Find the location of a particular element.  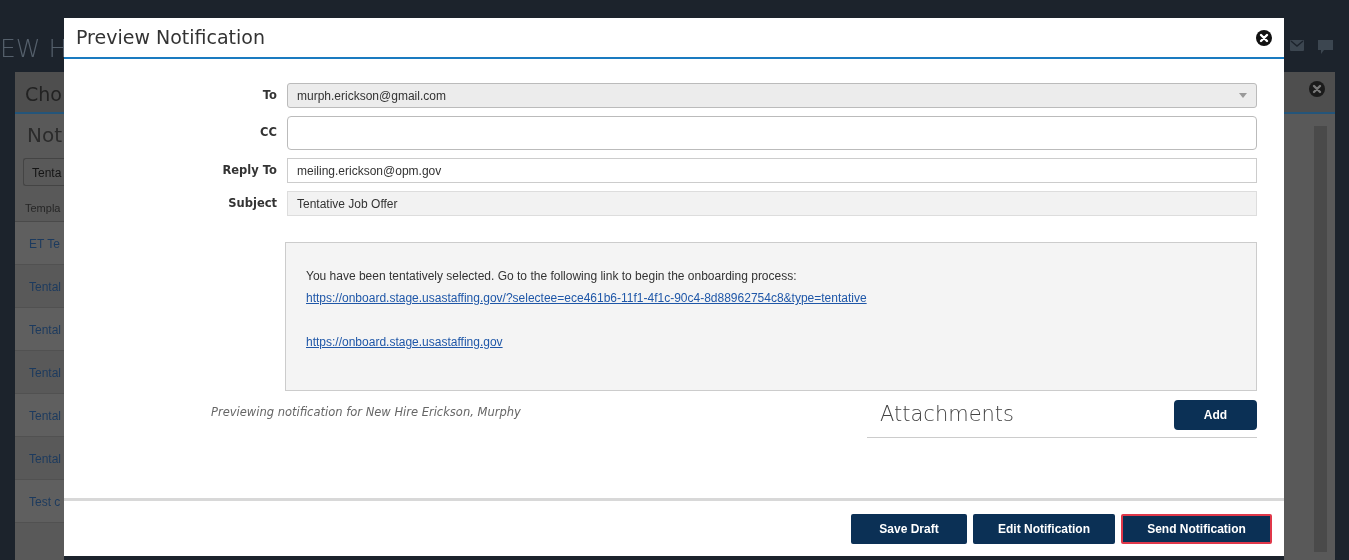

field-label: Reply To is located at coordinates (249, 170).